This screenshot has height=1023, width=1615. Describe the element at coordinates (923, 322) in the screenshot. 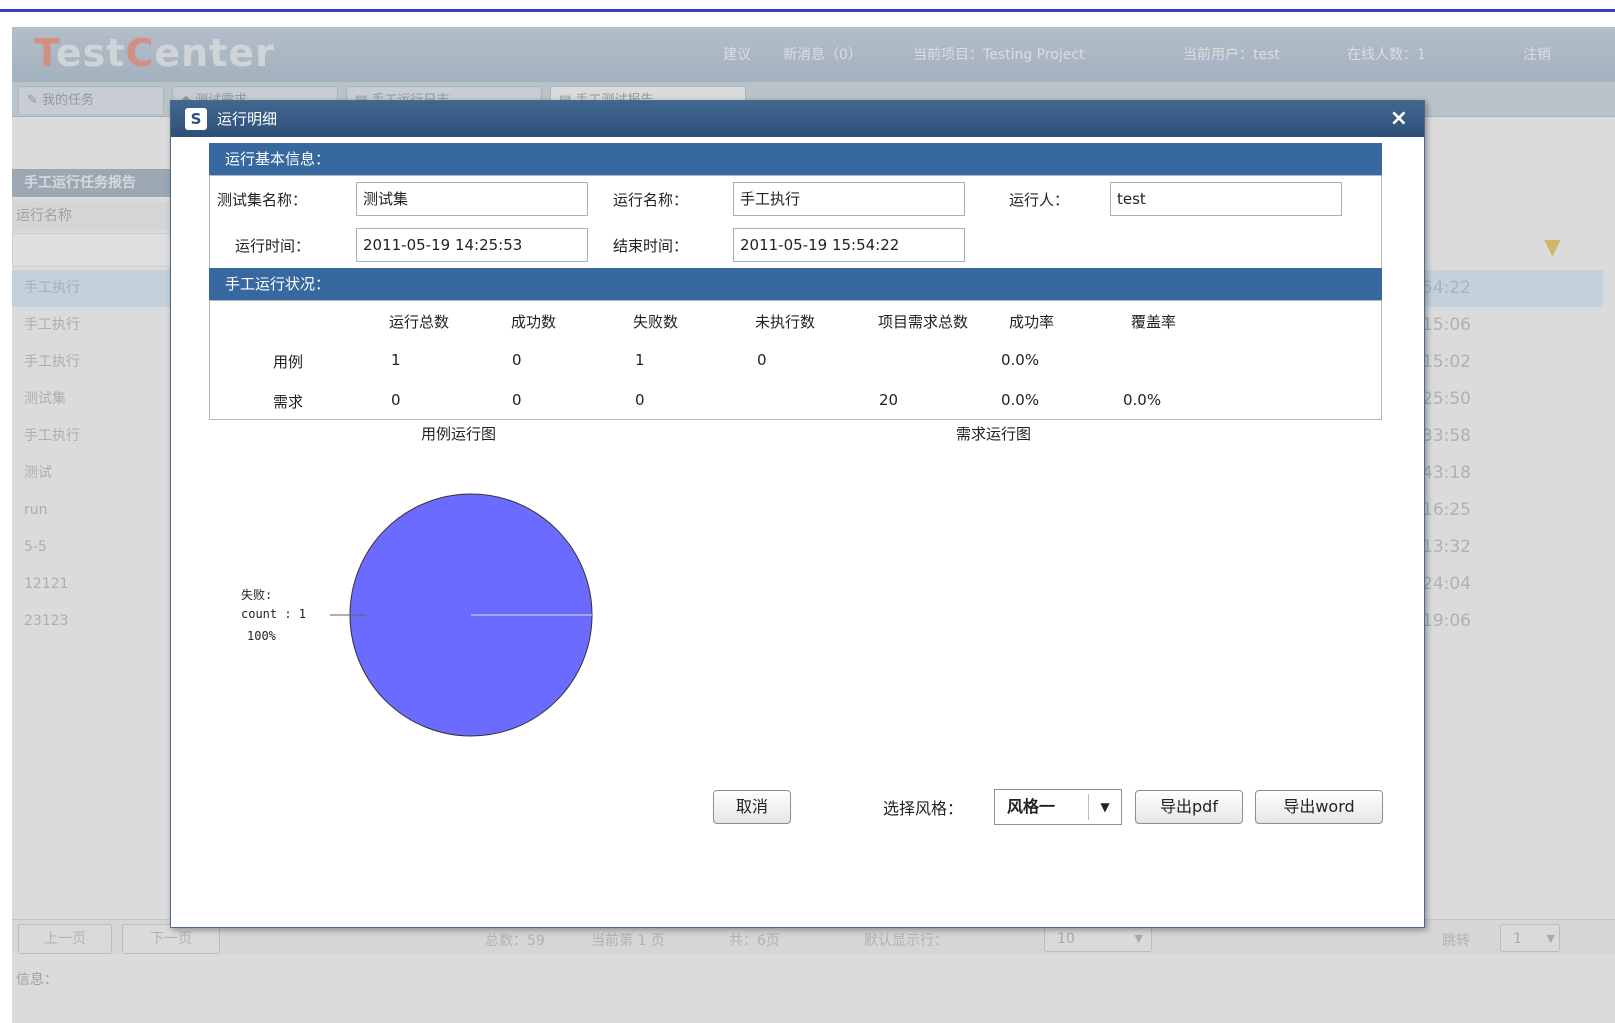

I see `table-header-req-total: 项目需求总数` at that location.